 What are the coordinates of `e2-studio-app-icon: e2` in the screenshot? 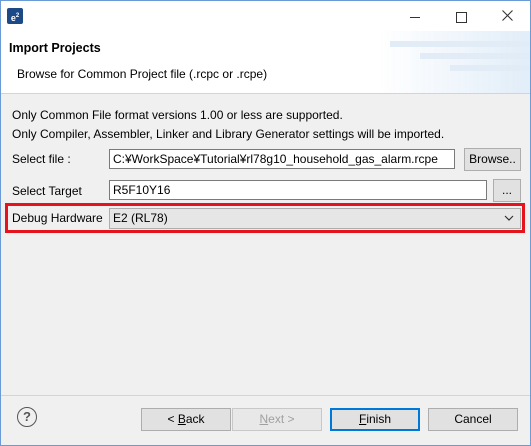 It's located at (15, 16).